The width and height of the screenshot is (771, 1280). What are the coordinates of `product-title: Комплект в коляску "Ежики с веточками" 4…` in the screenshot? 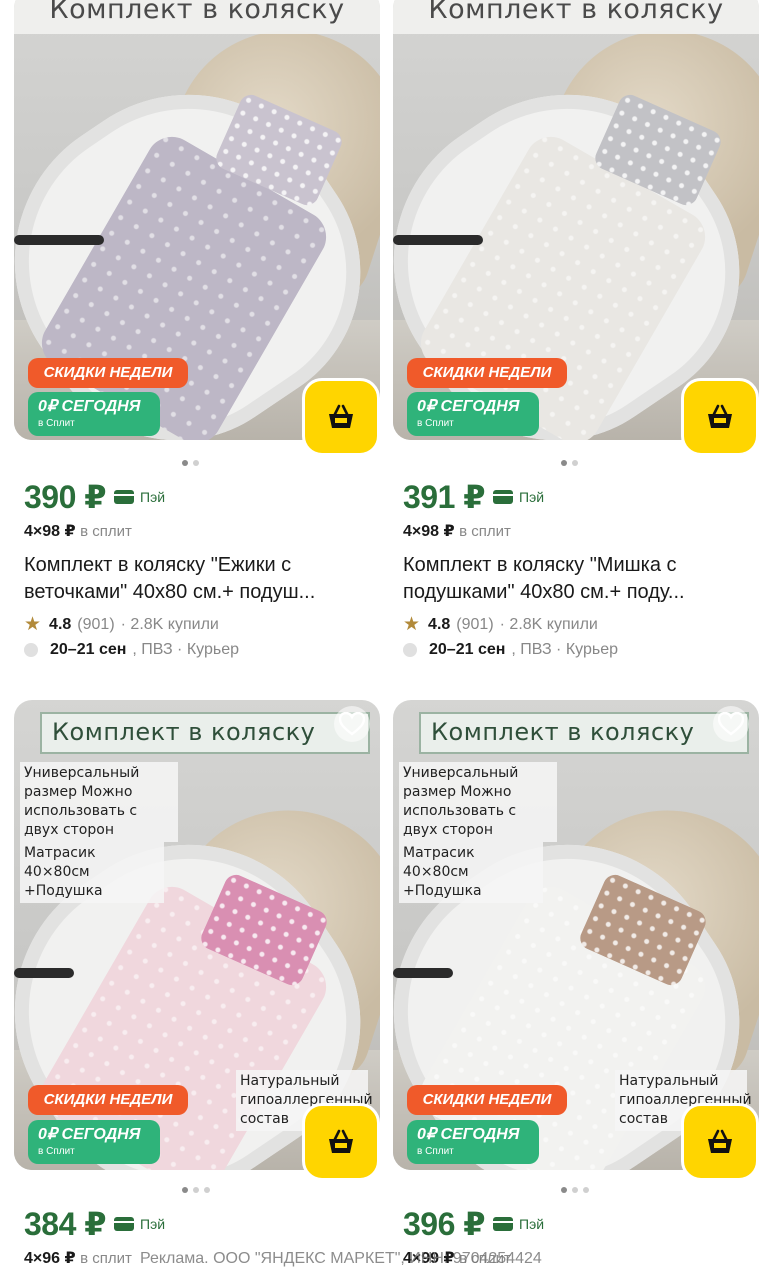 It's located at (200, 579).